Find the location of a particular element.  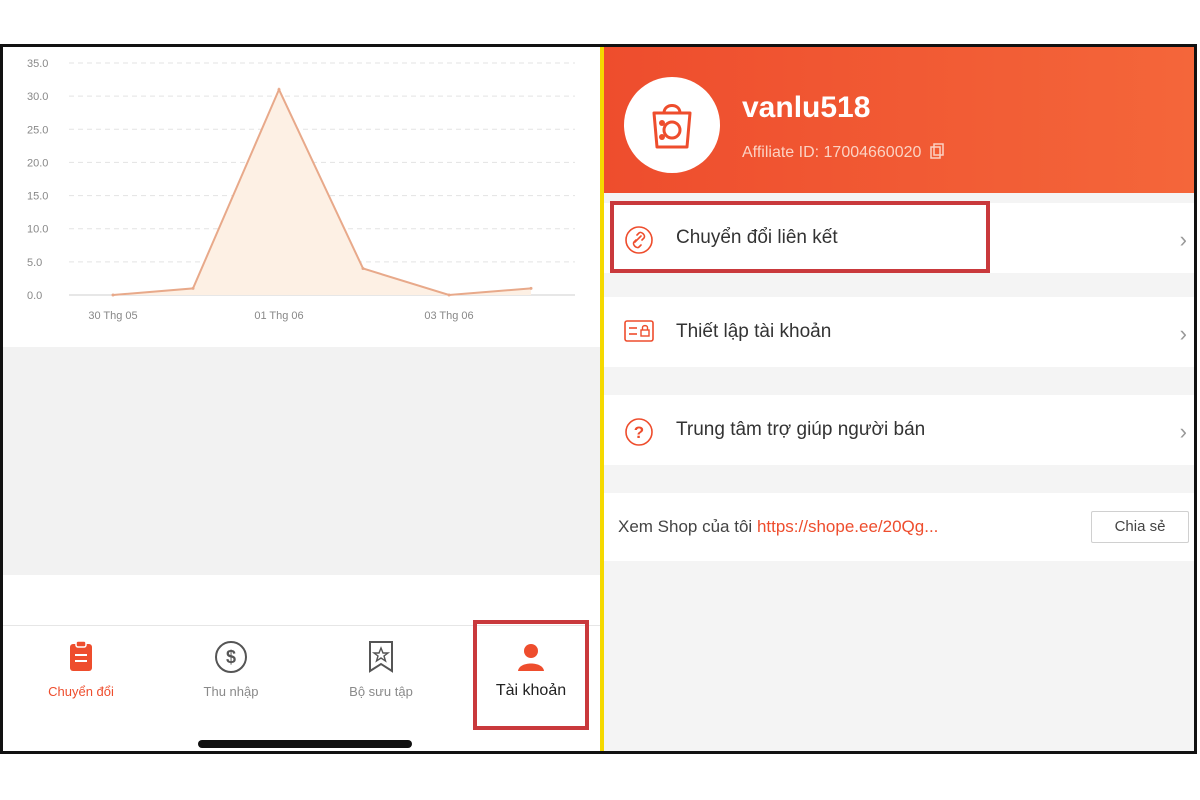

affiliate-id-text: Affiliate ID: 17004660020 is located at coordinates (832, 152).